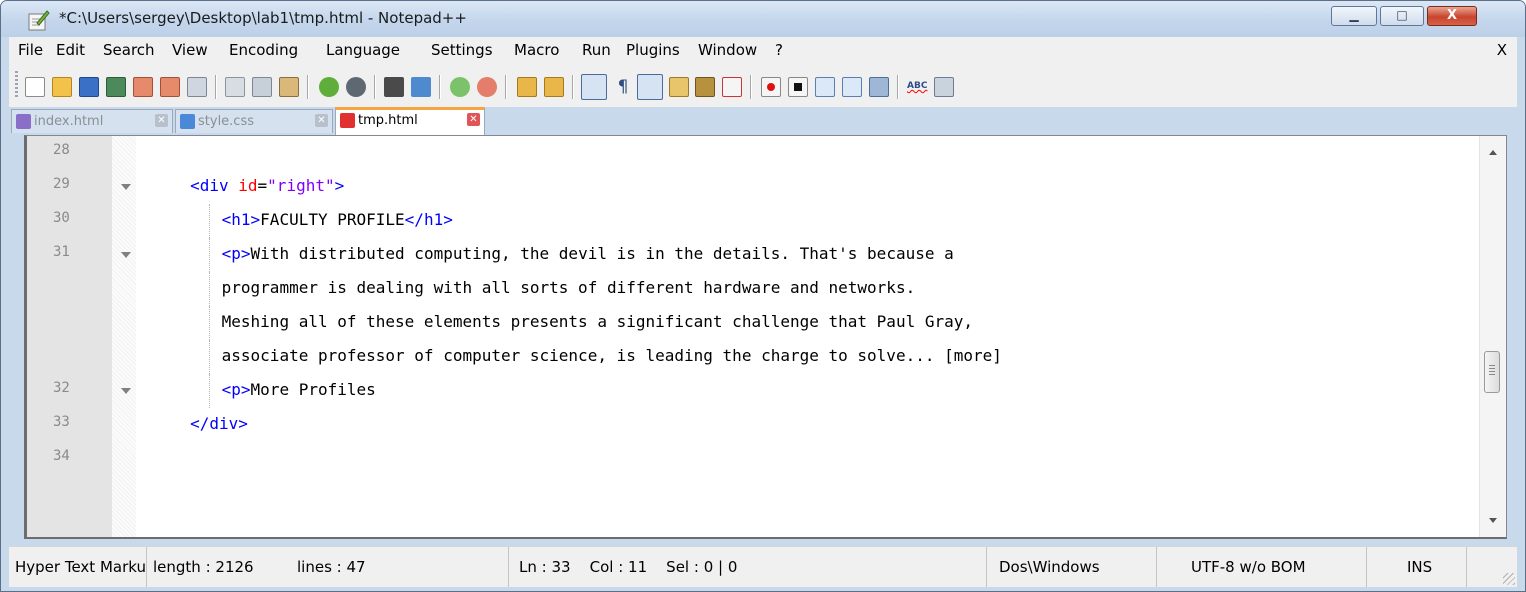 The width and height of the screenshot is (1526, 592). I want to click on code-line: 34, so click(752, 459).